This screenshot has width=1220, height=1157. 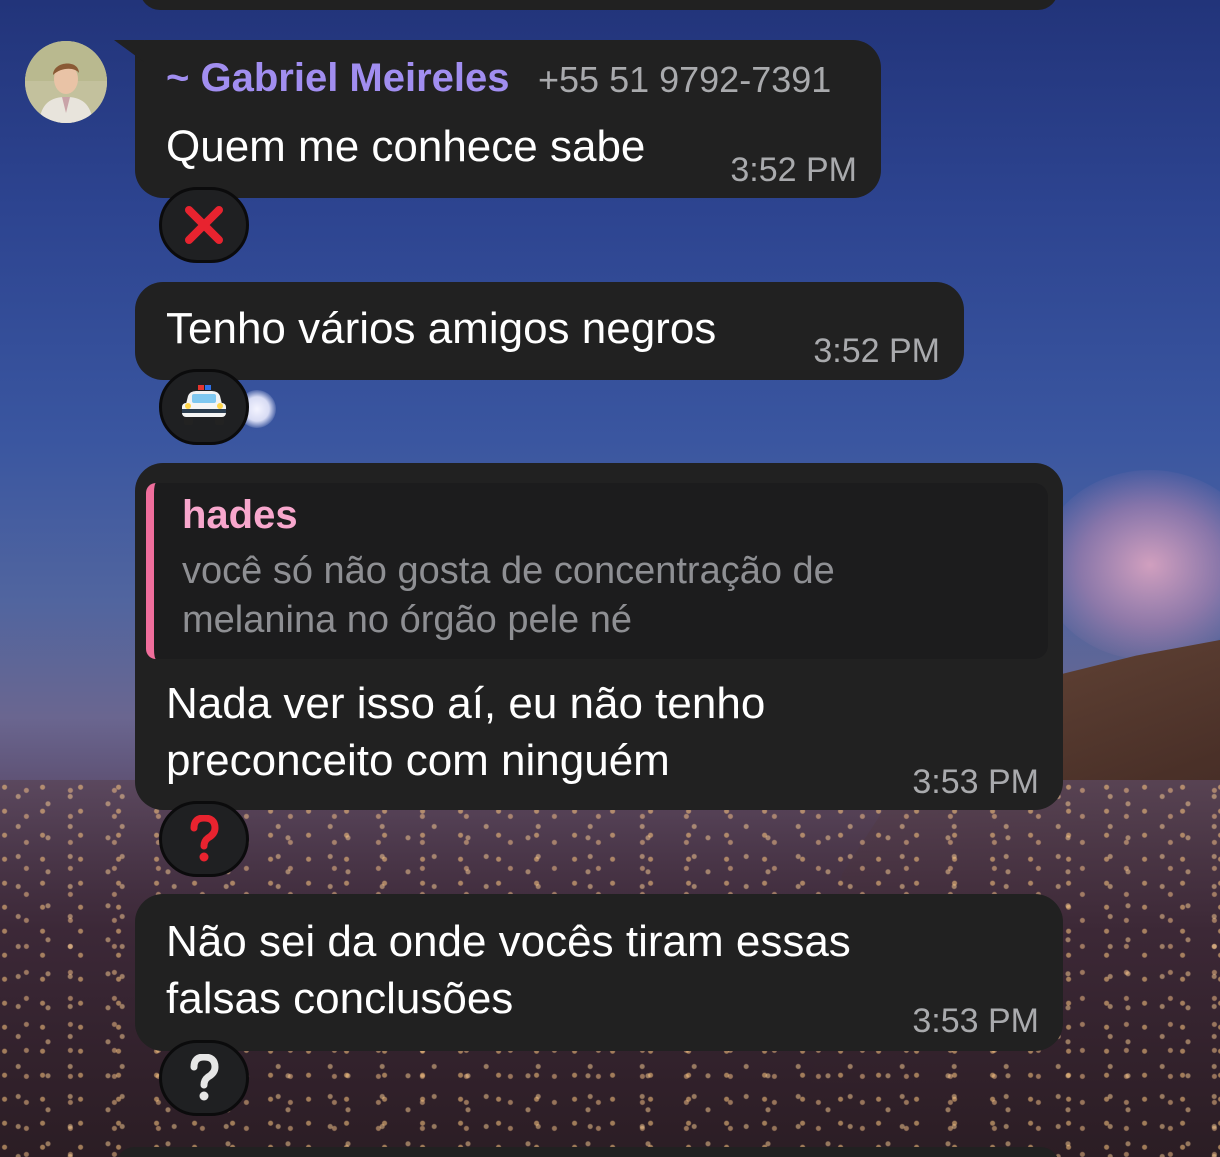 I want to click on red-question-mark-icon, so click(x=204, y=838).